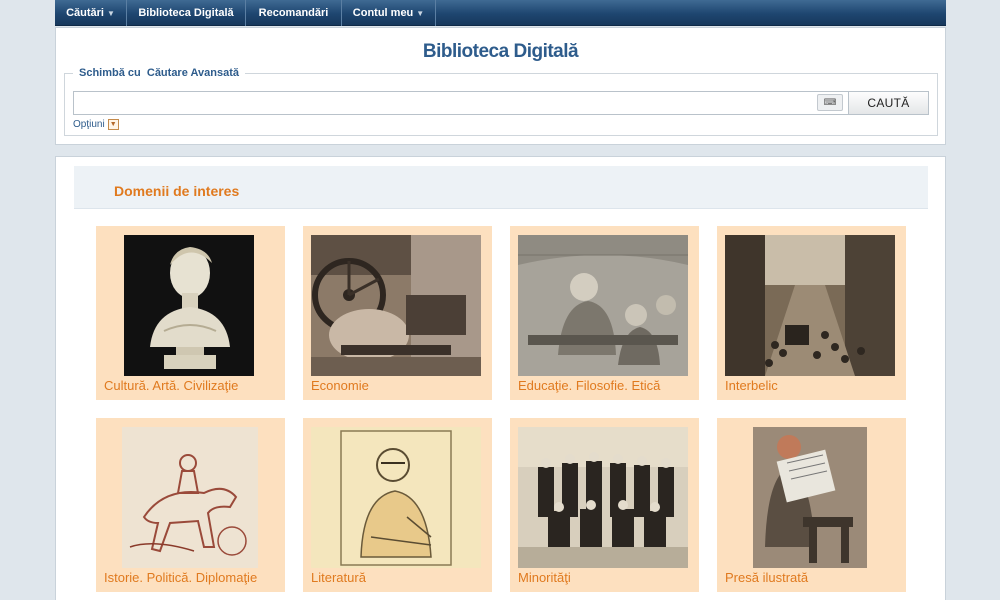  I want to click on section-header: Domenii de interes, so click(501, 187).